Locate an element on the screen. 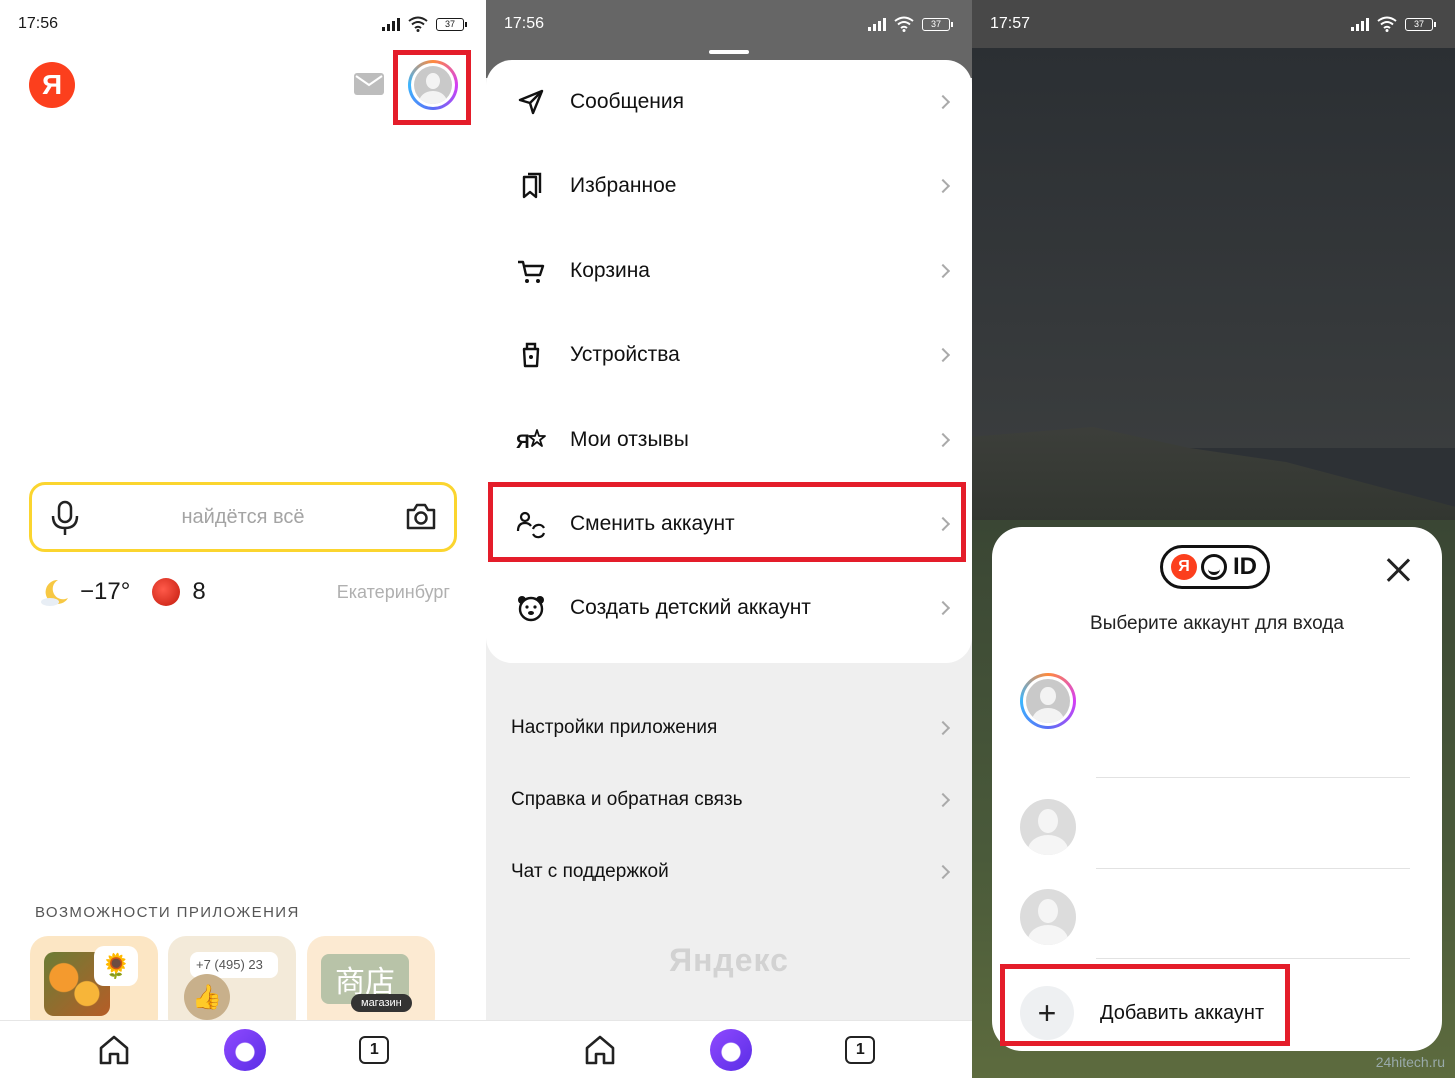 This screenshot has height=1078, width=1455. menu-item-messages: Сообщения is located at coordinates (729, 102).